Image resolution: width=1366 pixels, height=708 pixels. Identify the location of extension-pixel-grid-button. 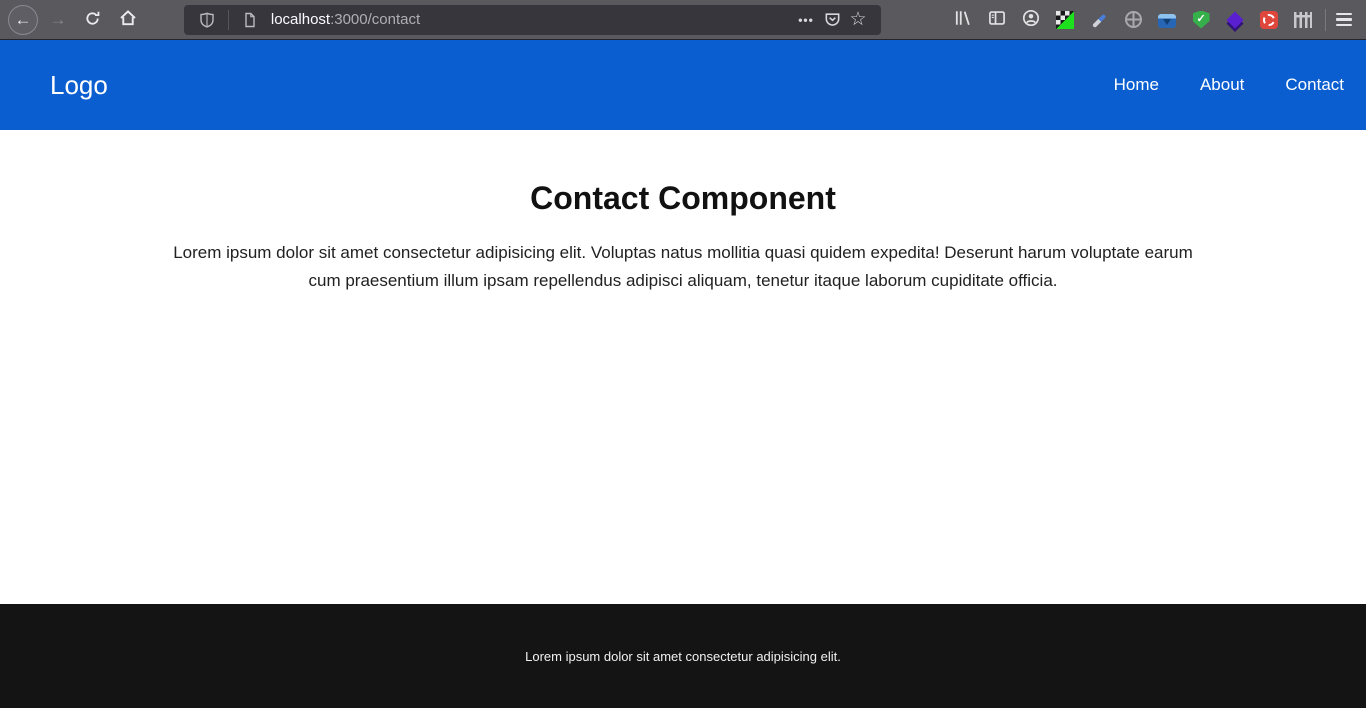
(1065, 20).